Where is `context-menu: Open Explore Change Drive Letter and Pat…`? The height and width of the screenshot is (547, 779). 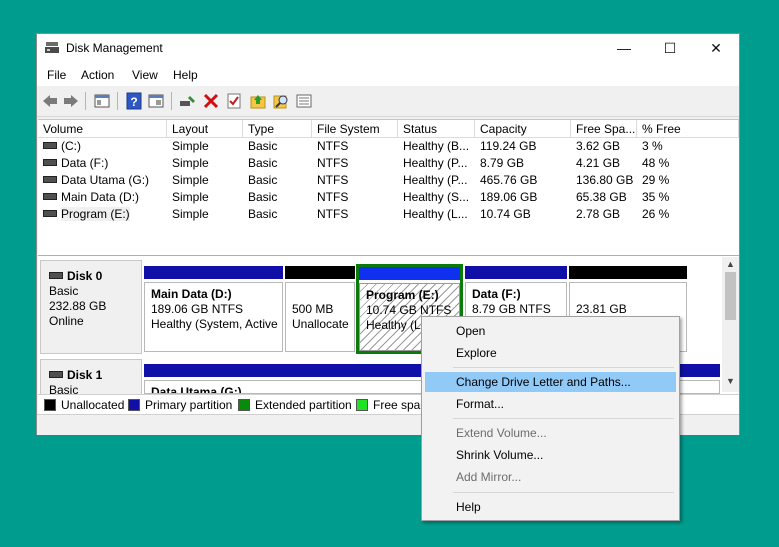
context-menu: Open Explore Change Drive Letter and Pat… is located at coordinates (550, 418).